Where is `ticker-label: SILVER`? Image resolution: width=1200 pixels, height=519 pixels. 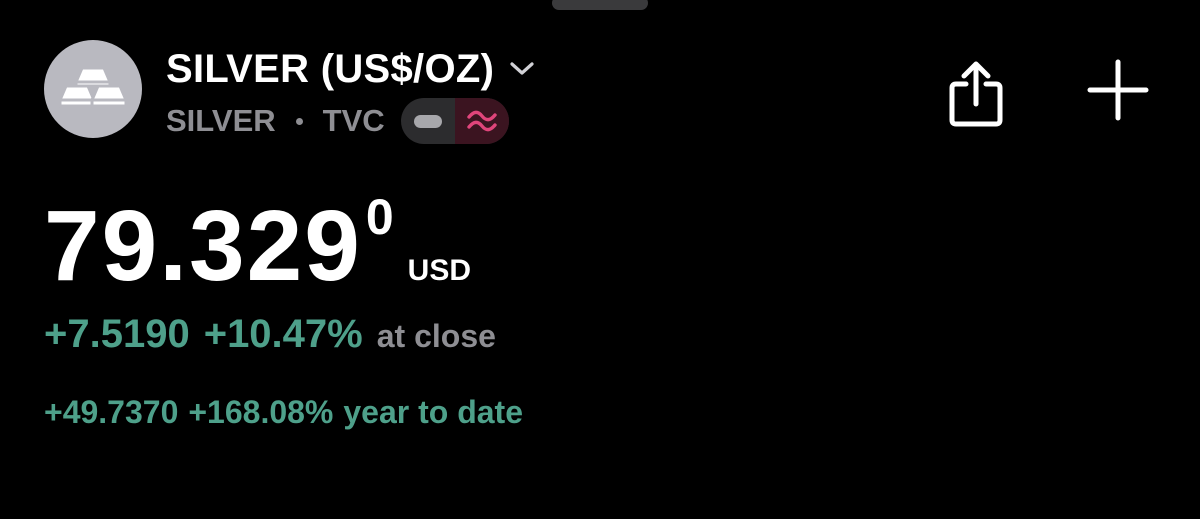 ticker-label: SILVER is located at coordinates (221, 120).